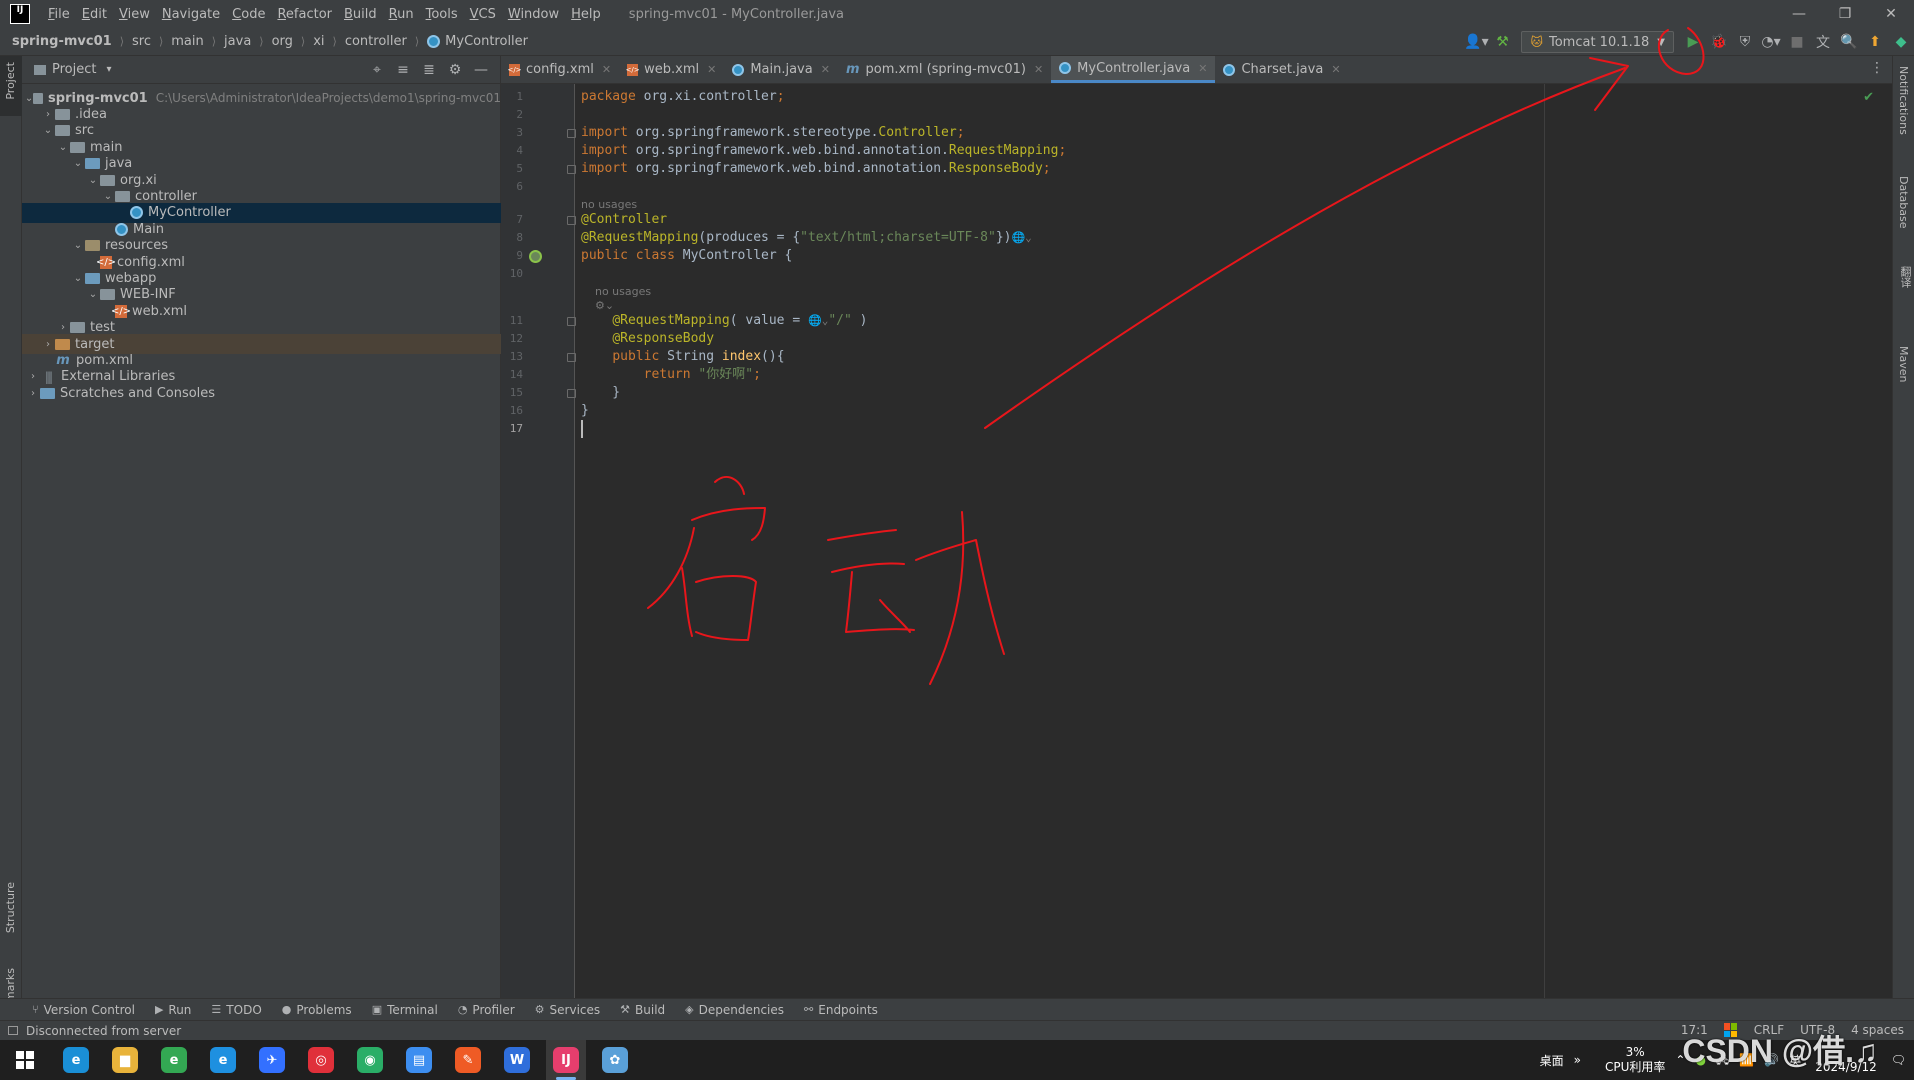 This screenshot has width=1914, height=1080. Describe the element at coordinates (1502, 42) in the screenshot. I see `build-hammer-icon: ⚒` at that location.